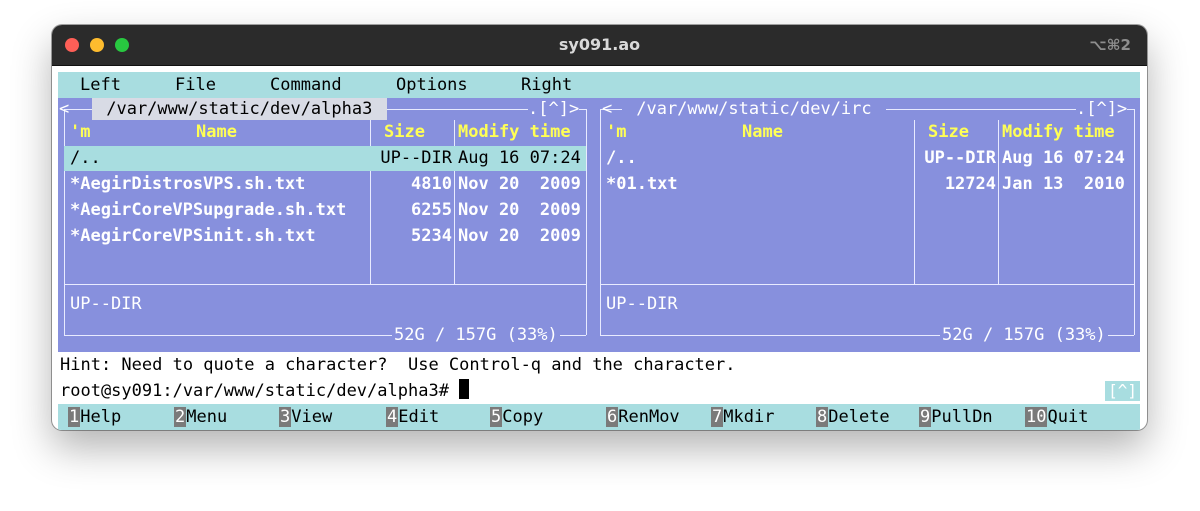 Image resolution: width=1200 pixels, height=511 pixels. What do you see at coordinates (476, 335) in the screenshot?
I see `left-panel-disk-usage: 52G / 157G (33%)` at bounding box center [476, 335].